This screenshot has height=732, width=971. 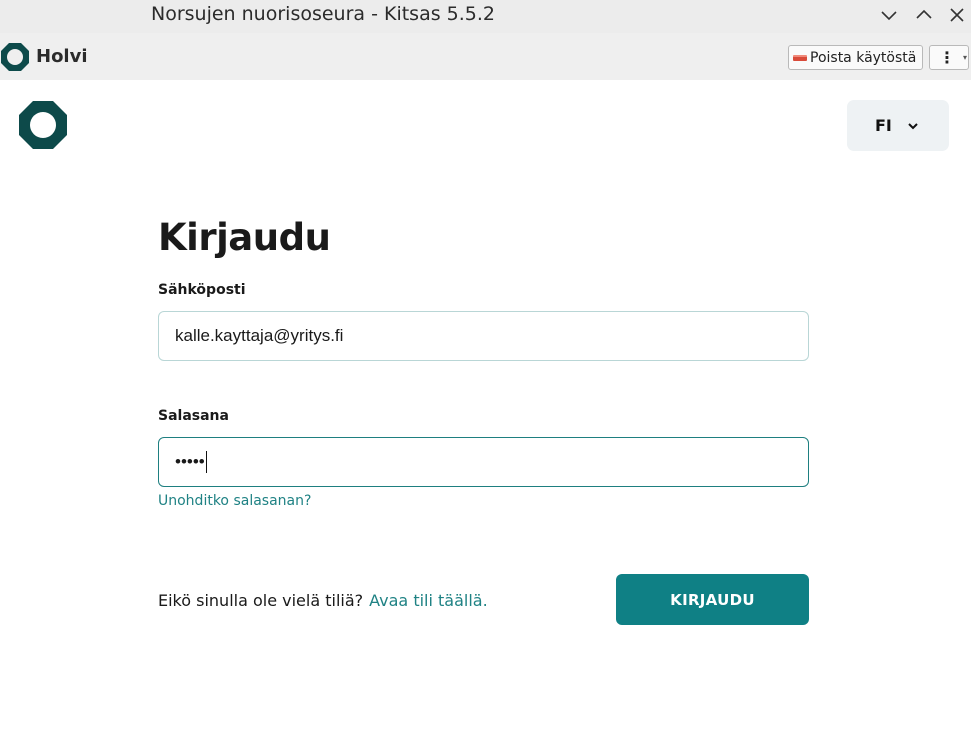 I want to click on maximize-button, so click(x=924, y=15).